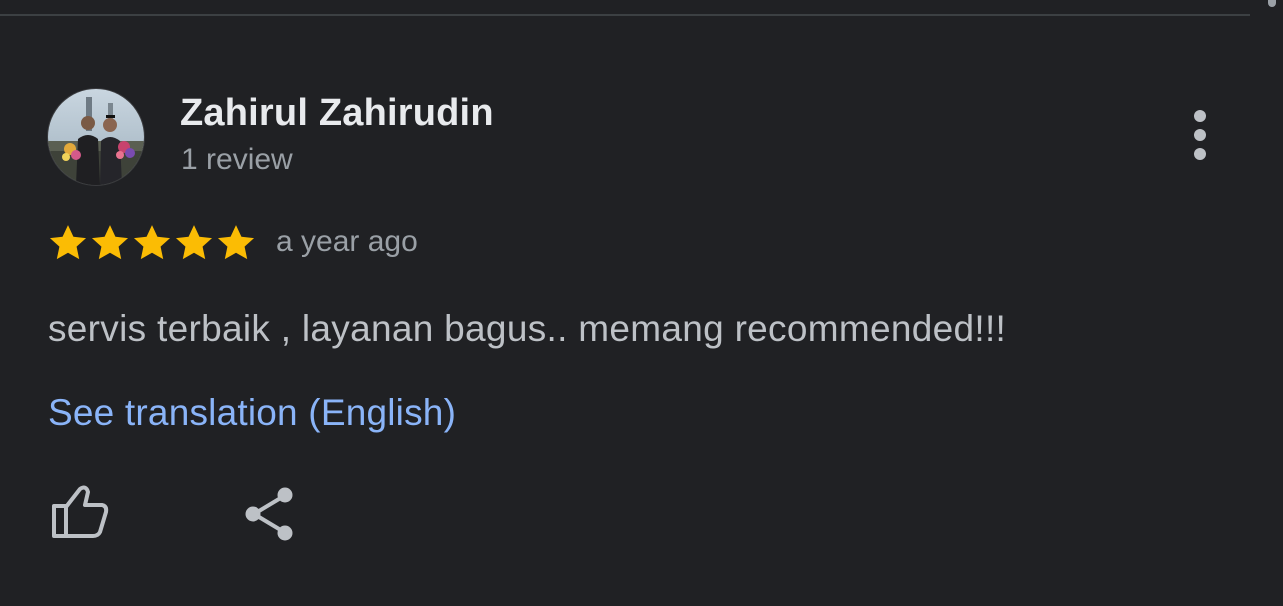 This screenshot has width=1283, height=606. I want to click on share-button, so click(270, 514).